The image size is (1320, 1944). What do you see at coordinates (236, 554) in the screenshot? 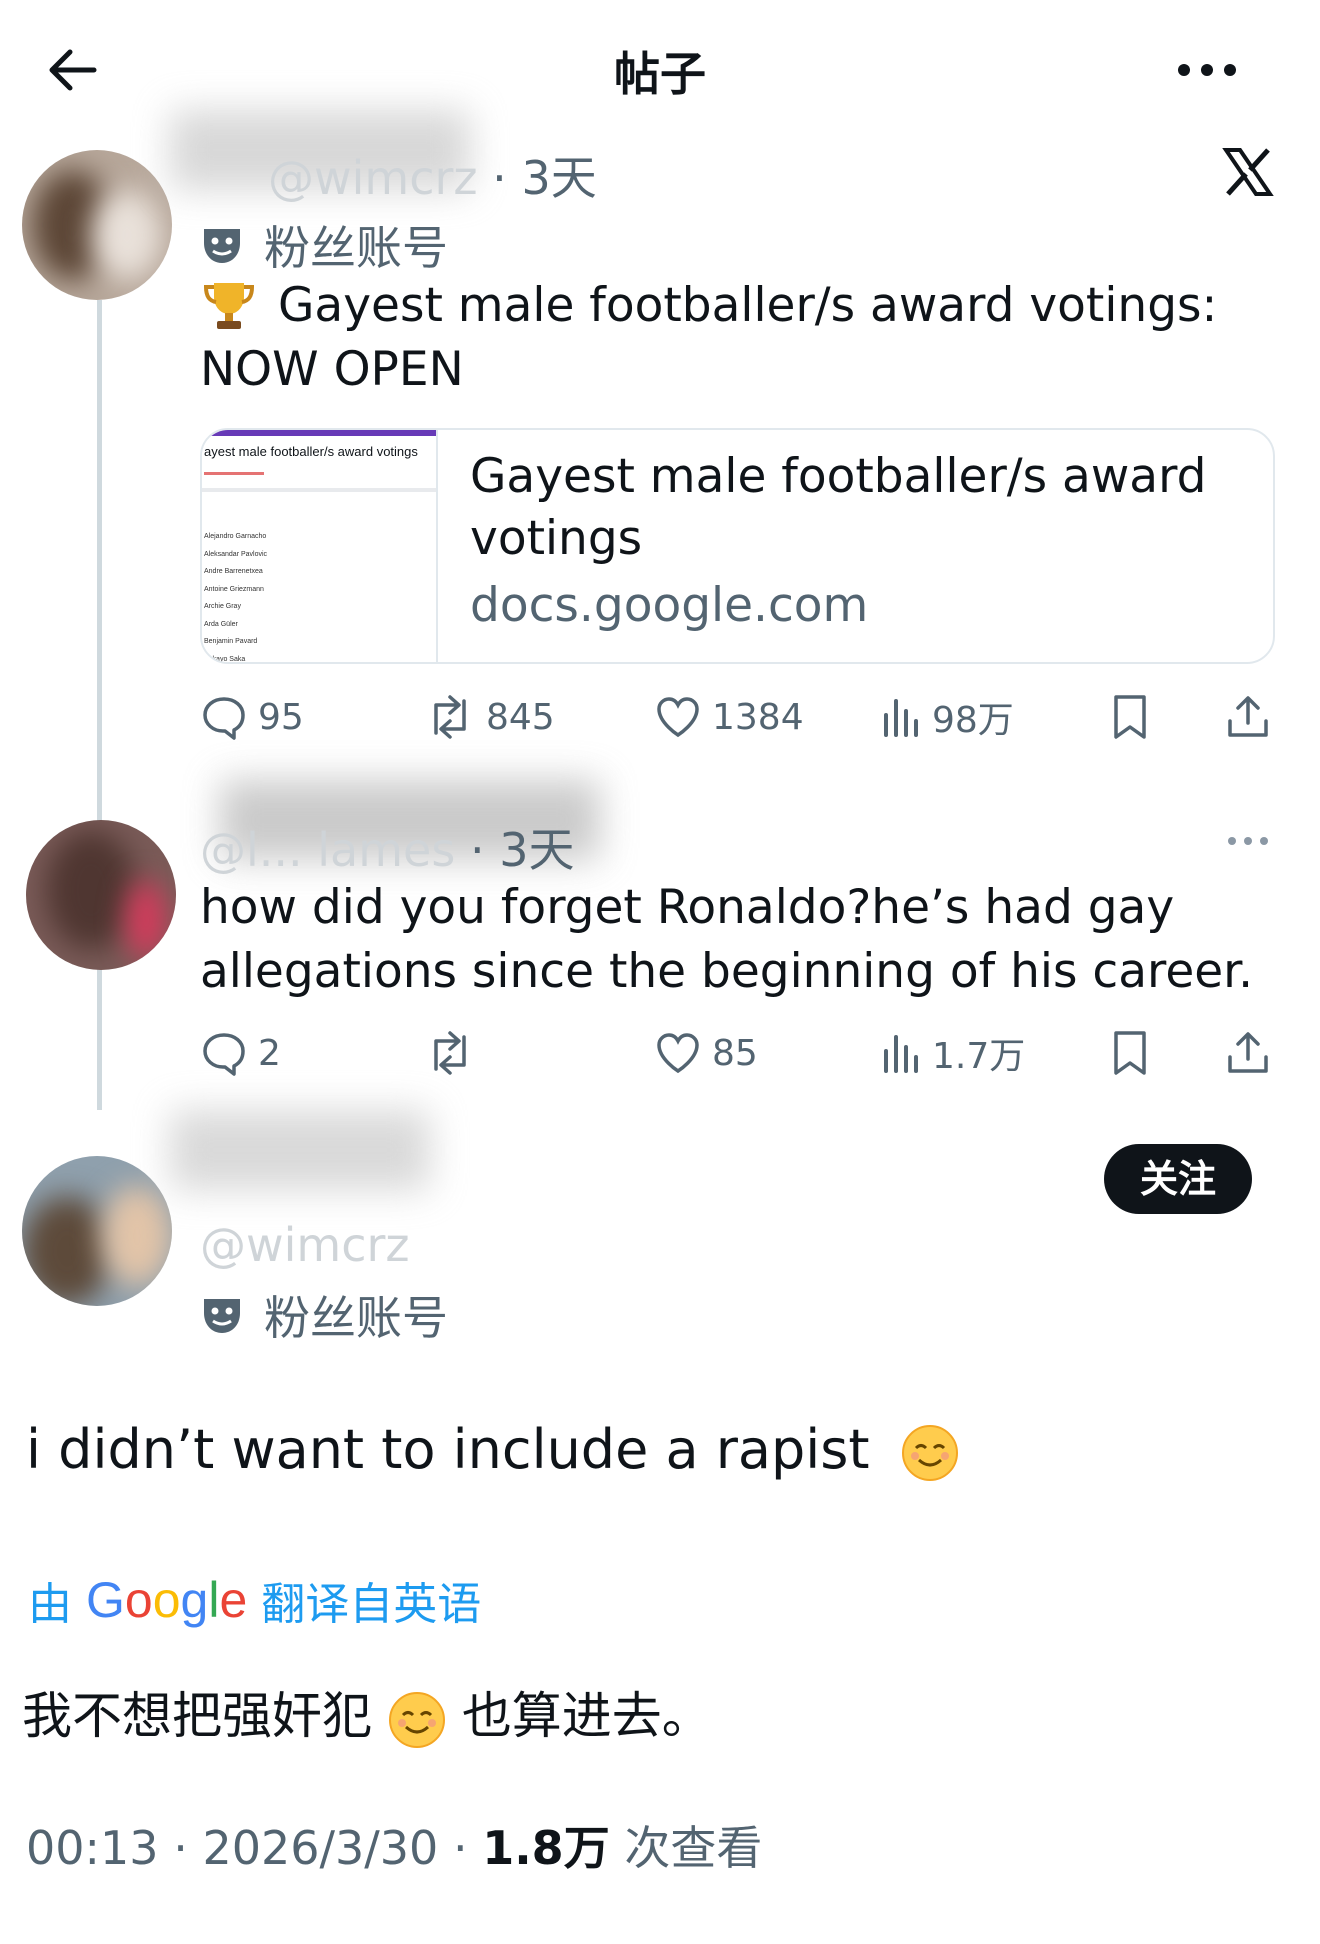
I see `thumbnail-name-item: Aleksandar Pavlovic` at bounding box center [236, 554].